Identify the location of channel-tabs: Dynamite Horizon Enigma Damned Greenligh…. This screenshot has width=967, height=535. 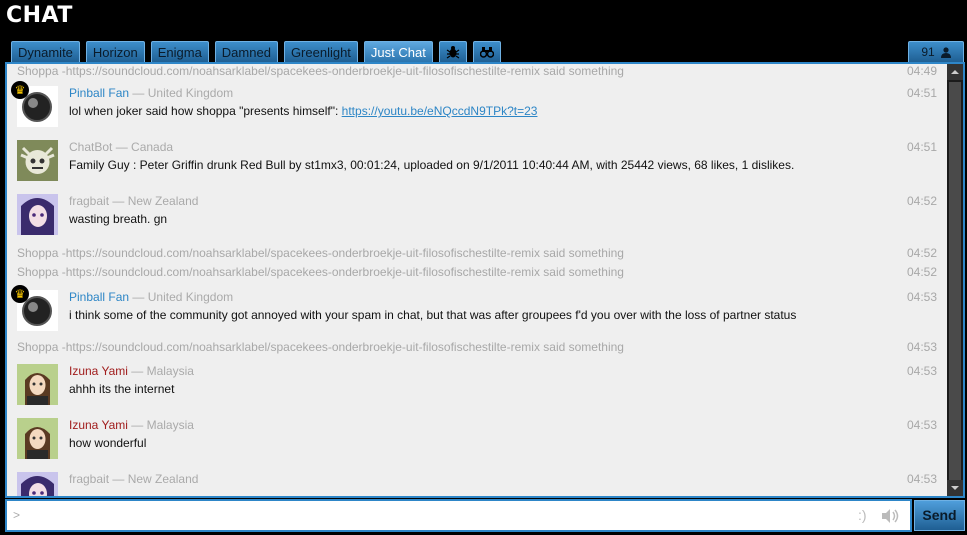
(259, 51).